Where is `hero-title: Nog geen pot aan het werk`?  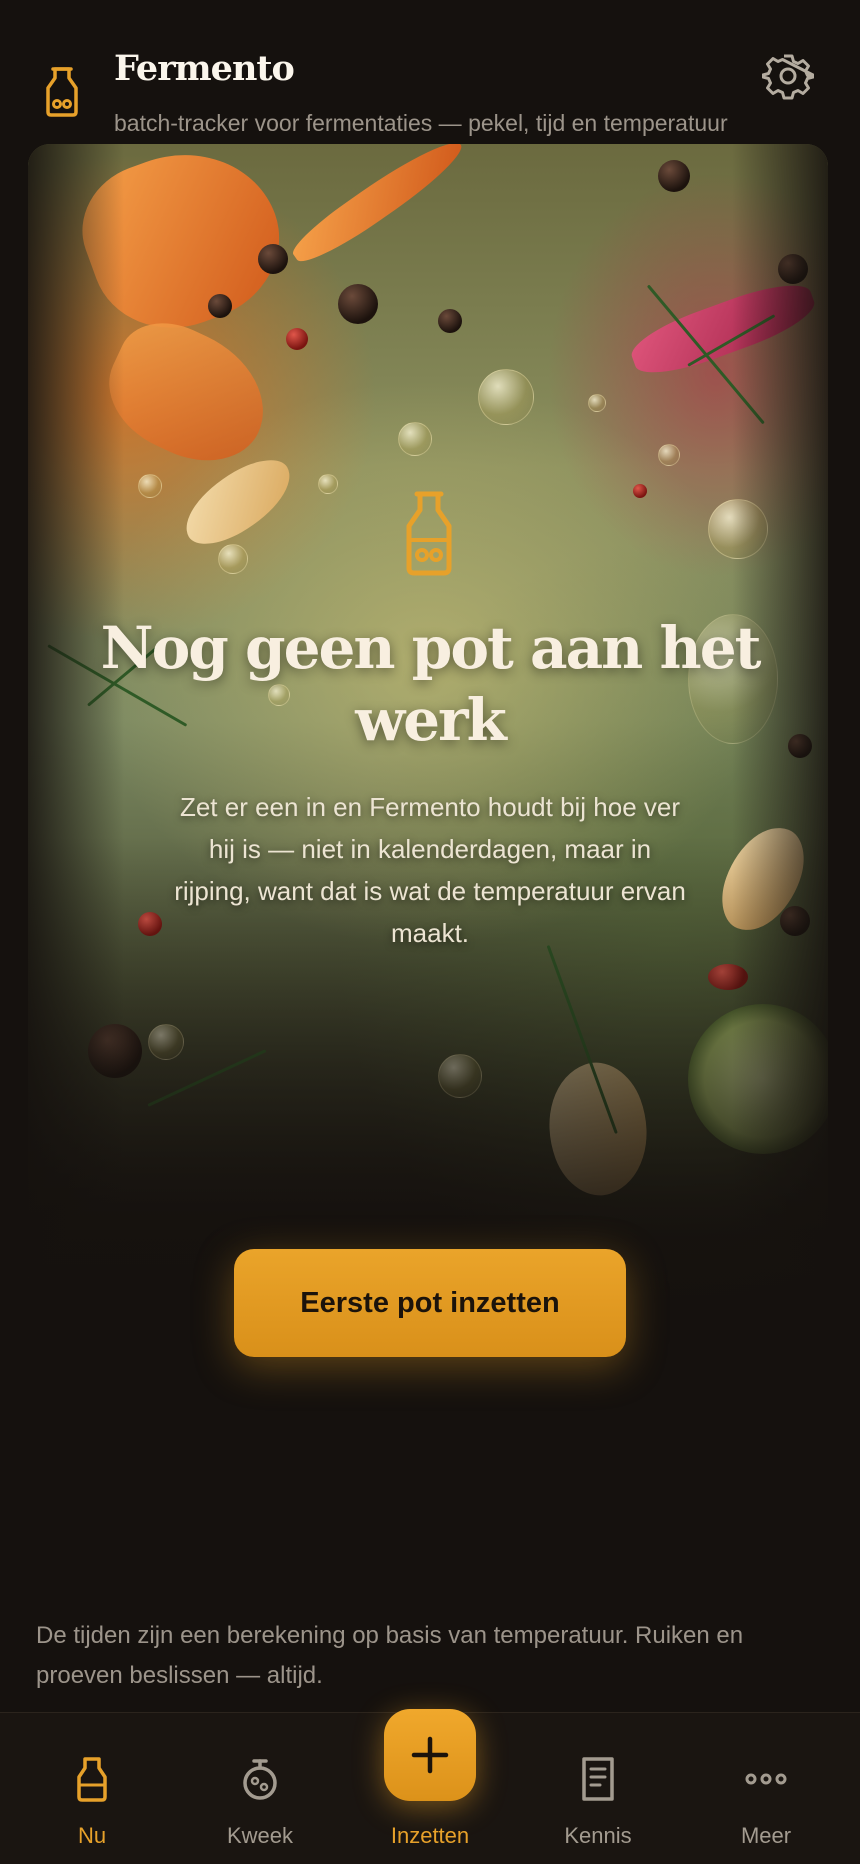
hero-title: Nog geen pot aan het werk is located at coordinates (431, 684).